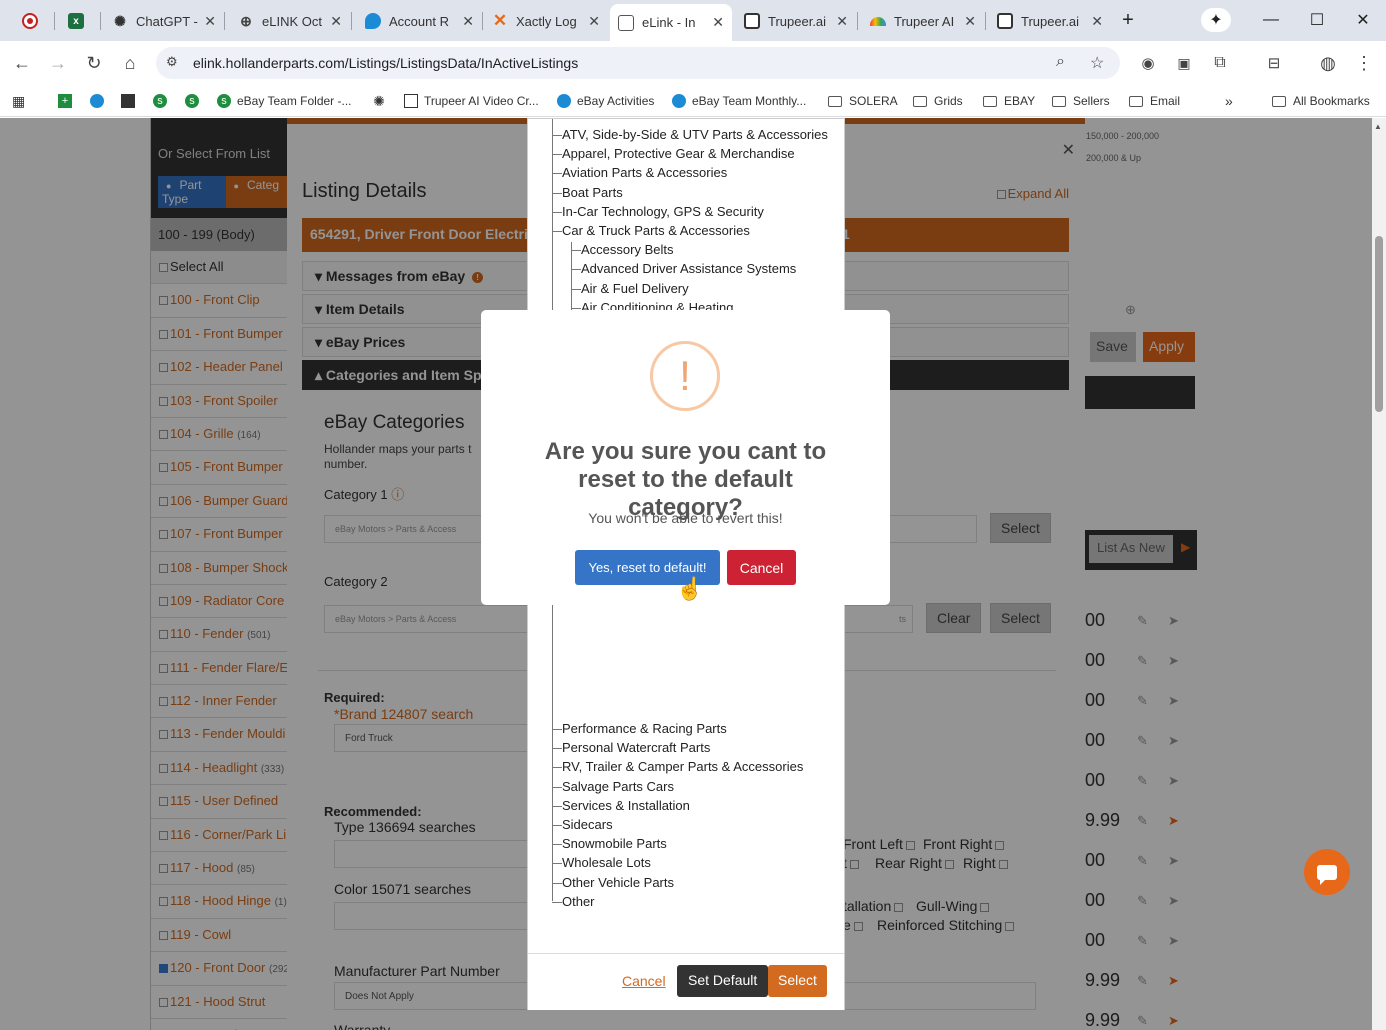  Describe the element at coordinates (1097, 63) in the screenshot. I see `bookmark-star-icon: ☆` at that location.